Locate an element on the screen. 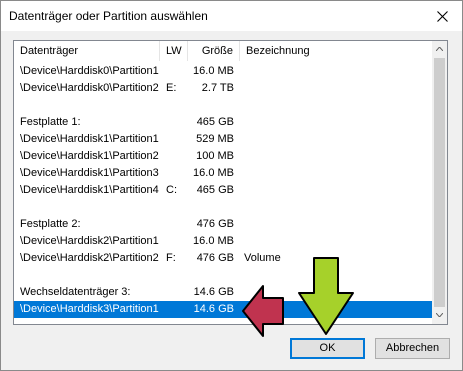  scroll-down-arrow-icon is located at coordinates (439, 315).